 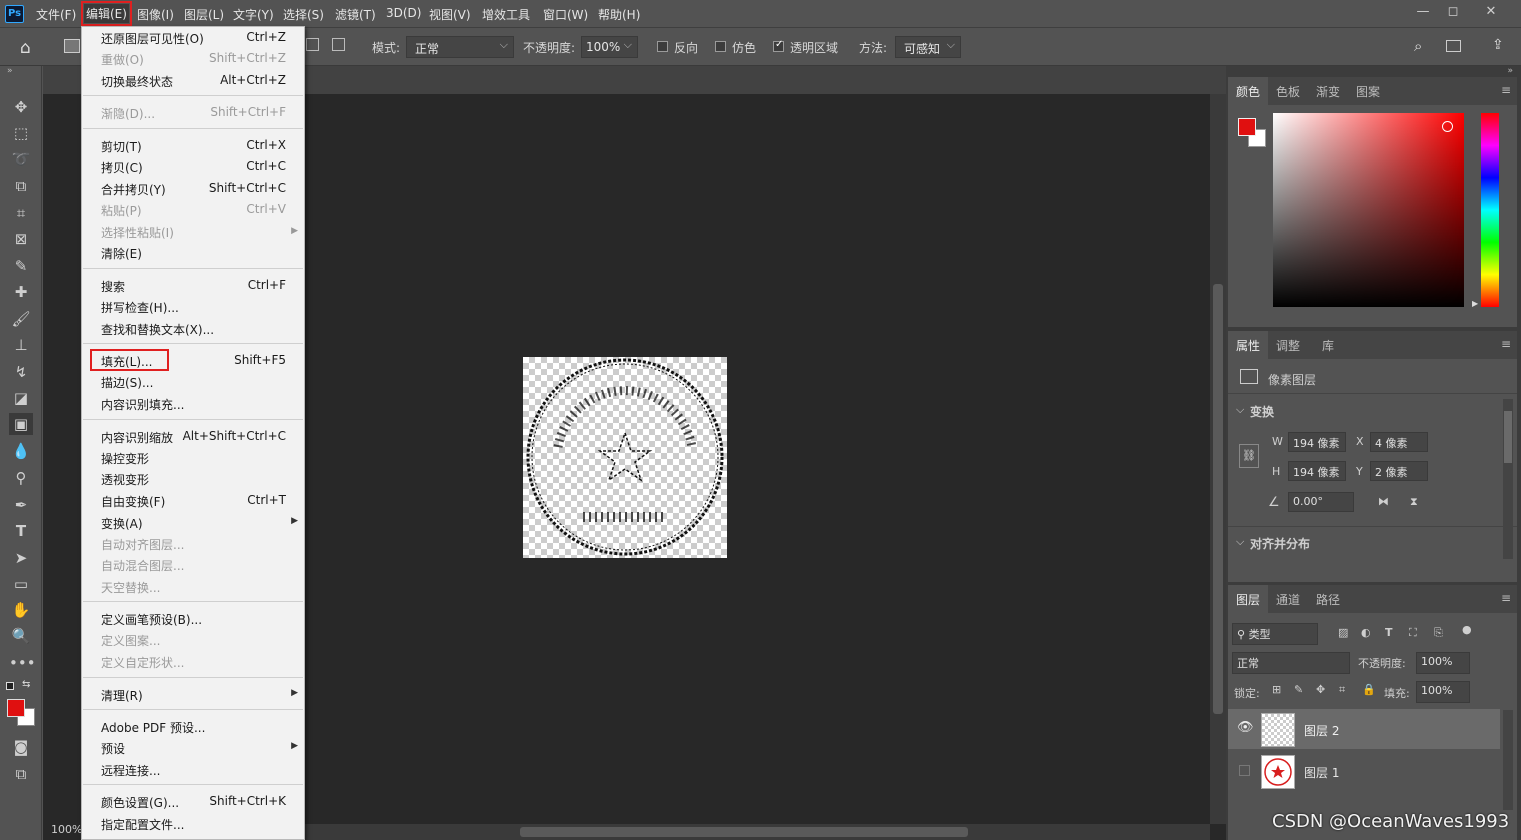 I want to click on filter-type-icon: T, so click(x=1389, y=632).